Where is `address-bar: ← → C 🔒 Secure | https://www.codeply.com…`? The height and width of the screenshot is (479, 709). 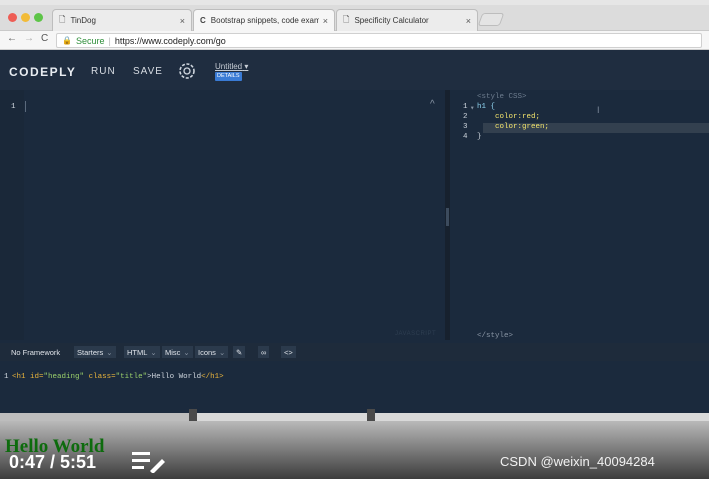 address-bar: ← → C 🔒 Secure | https://www.codeply.com… is located at coordinates (354, 40).